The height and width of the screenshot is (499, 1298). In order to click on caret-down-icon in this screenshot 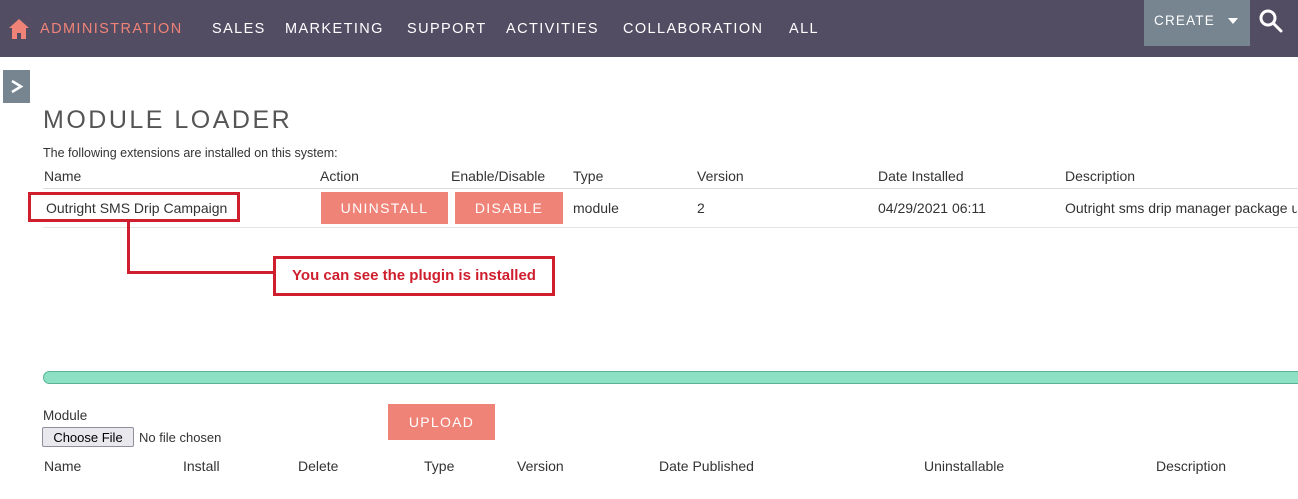, I will do `click(1233, 21)`.